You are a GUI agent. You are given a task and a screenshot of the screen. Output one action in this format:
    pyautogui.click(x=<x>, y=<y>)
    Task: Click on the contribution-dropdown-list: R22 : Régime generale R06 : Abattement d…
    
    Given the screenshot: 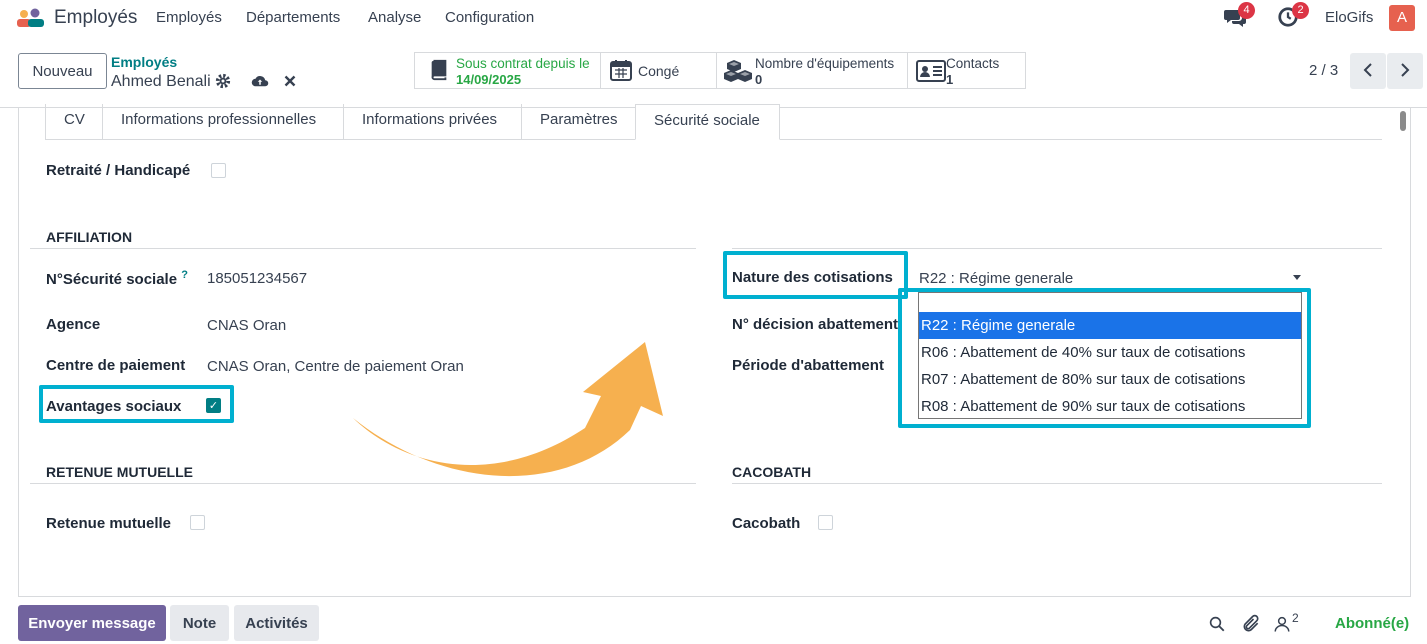 What is the action you would take?
    pyautogui.click(x=1110, y=355)
    